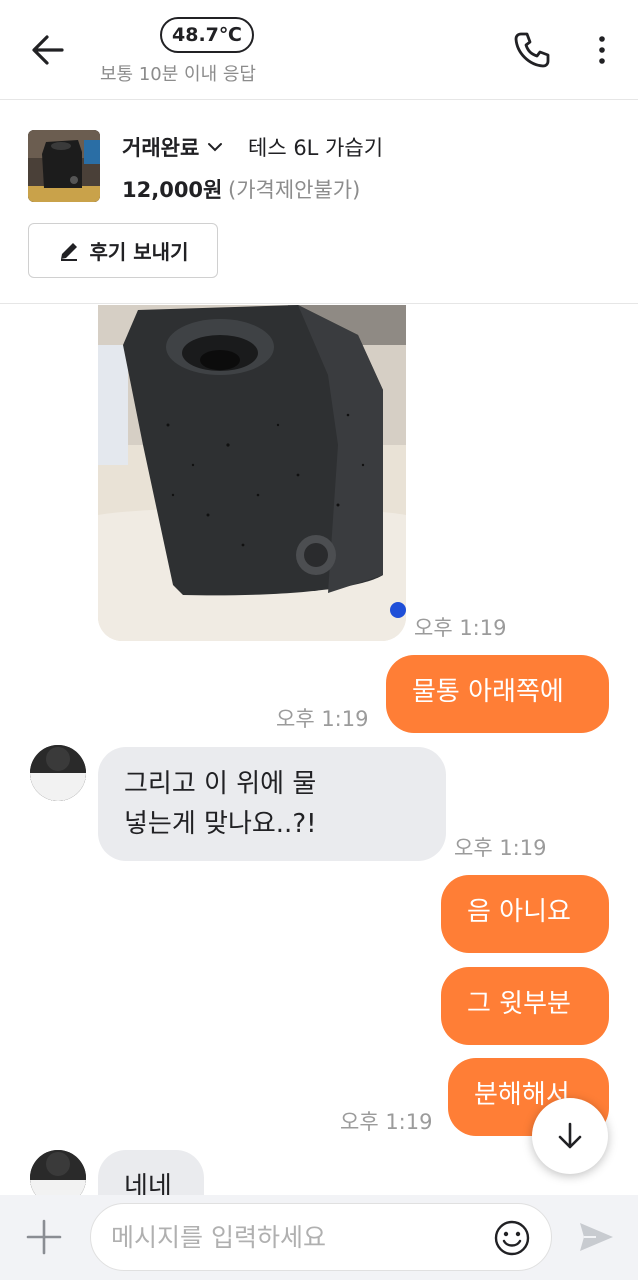  What do you see at coordinates (296, 1237) in the screenshot?
I see `message-input` at bounding box center [296, 1237].